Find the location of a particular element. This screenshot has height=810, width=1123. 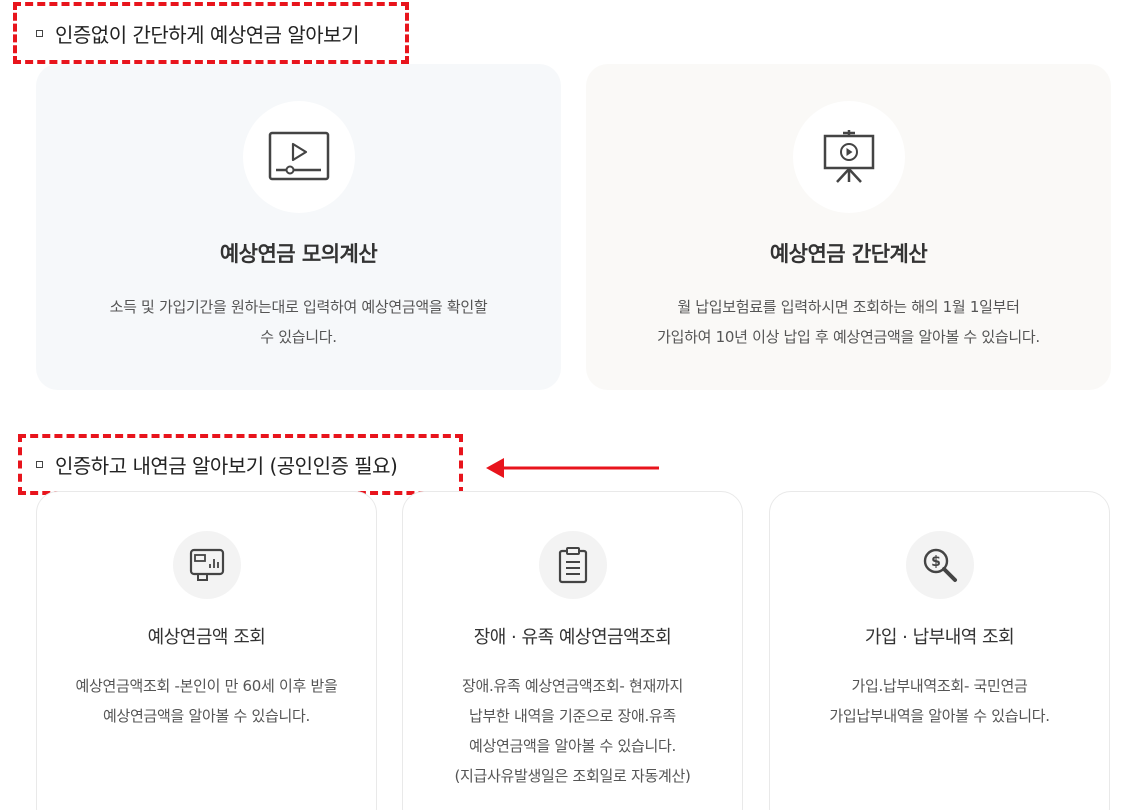

card-description: 소득 및 가입기간을 원하는대로 입력하여 예상연금액을 확인할 수 있습니다. is located at coordinates (299, 322).